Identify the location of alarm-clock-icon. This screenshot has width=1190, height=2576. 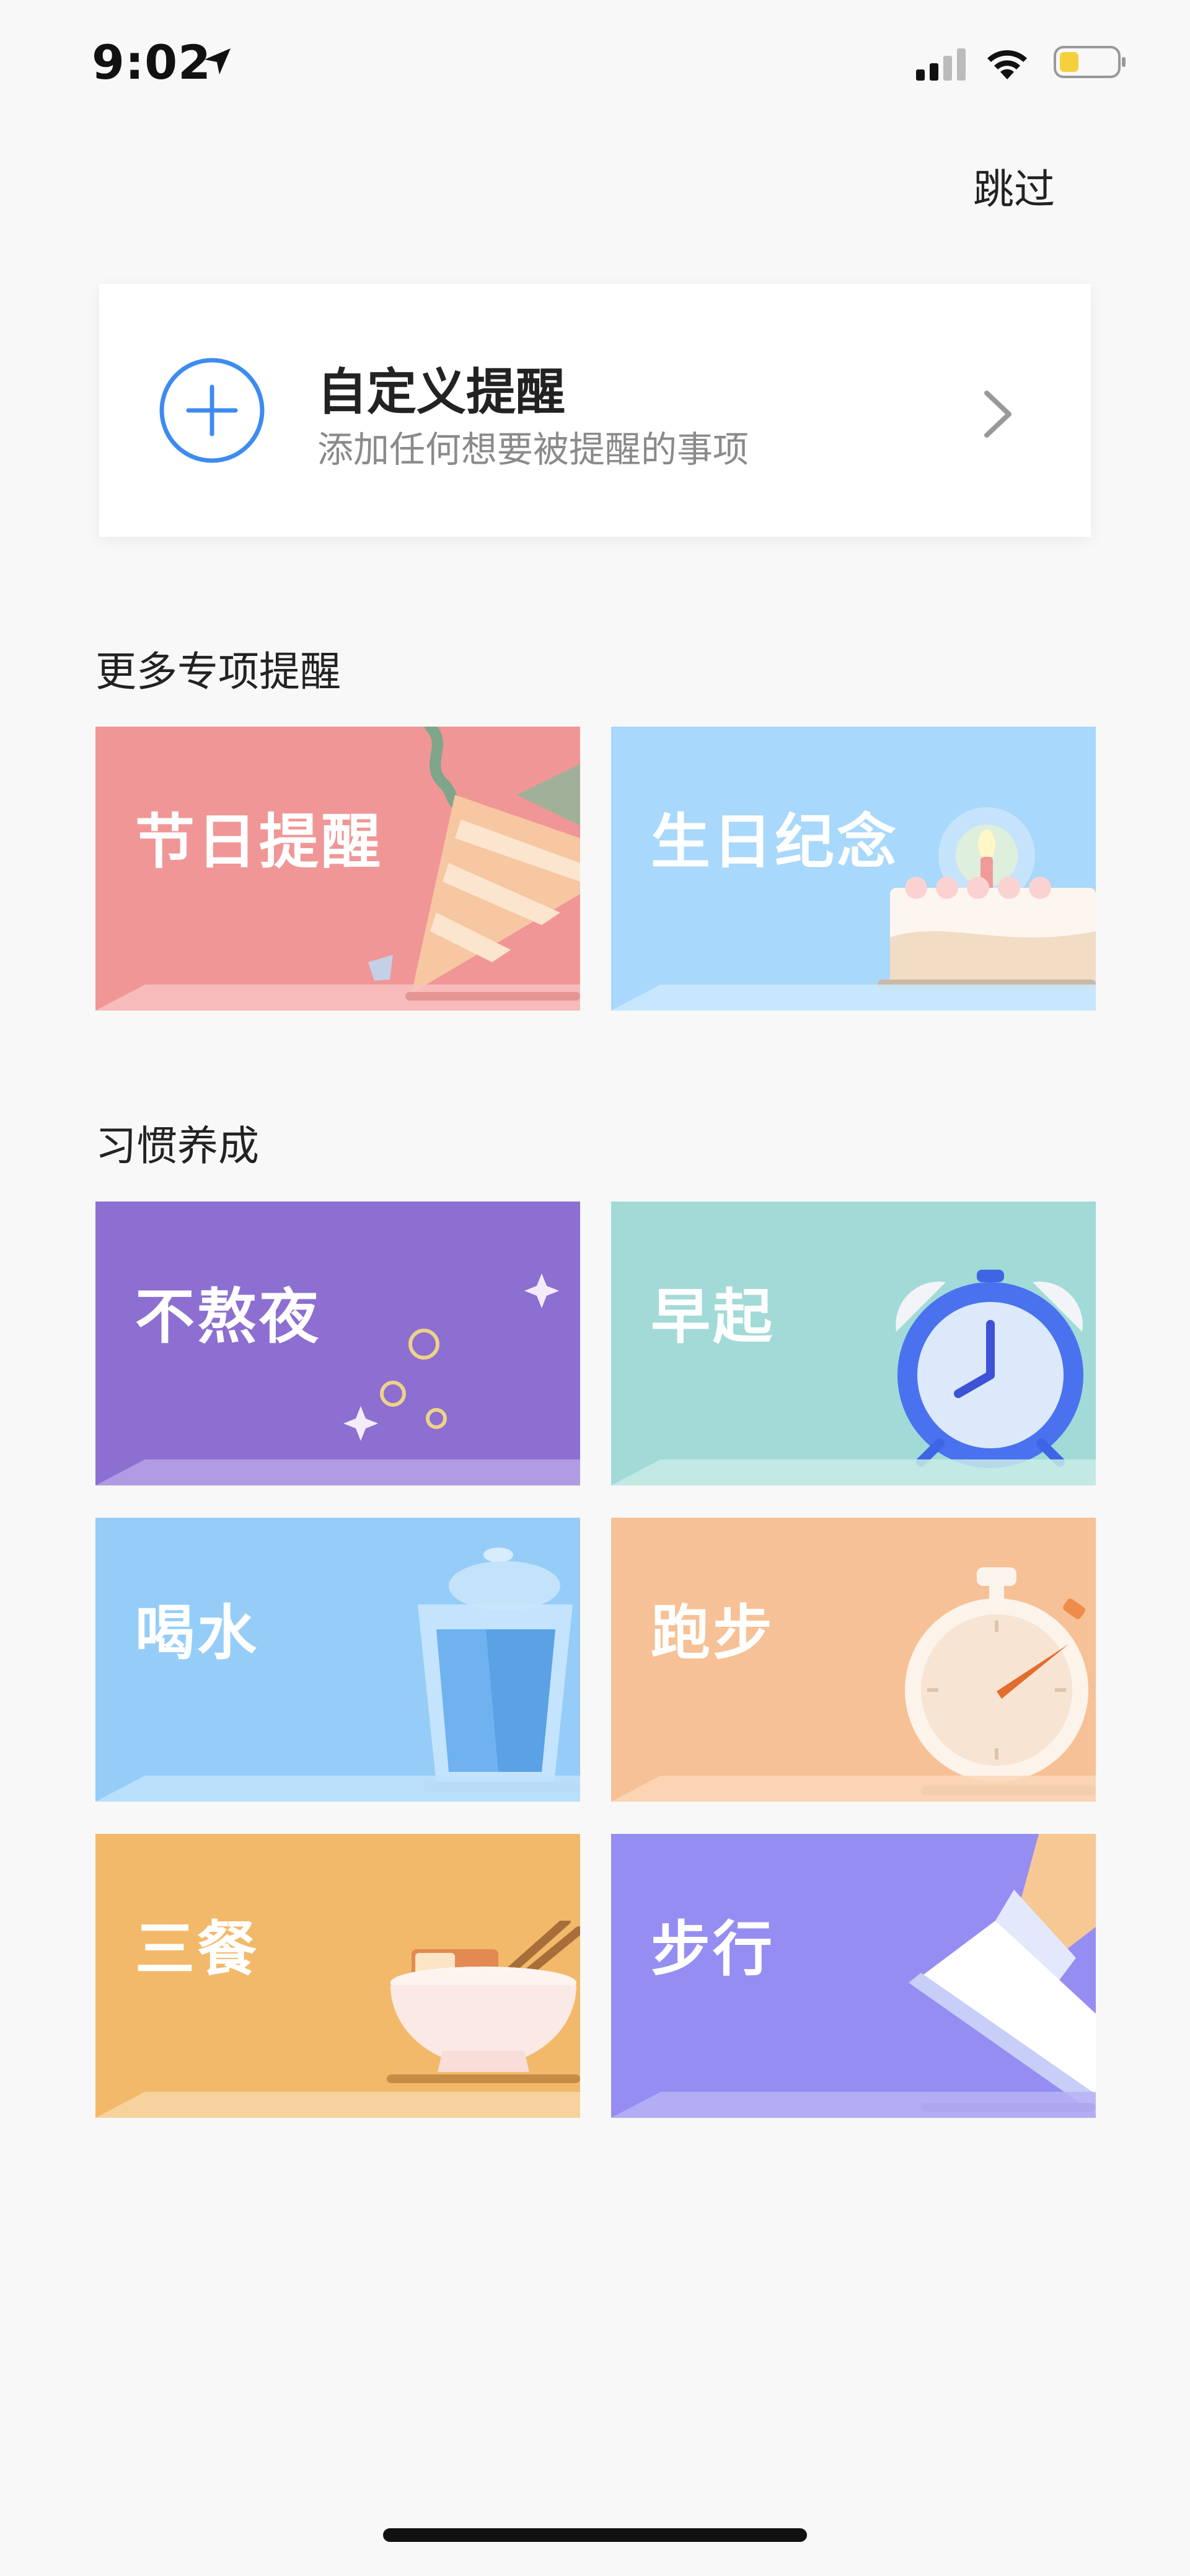
(989, 1369).